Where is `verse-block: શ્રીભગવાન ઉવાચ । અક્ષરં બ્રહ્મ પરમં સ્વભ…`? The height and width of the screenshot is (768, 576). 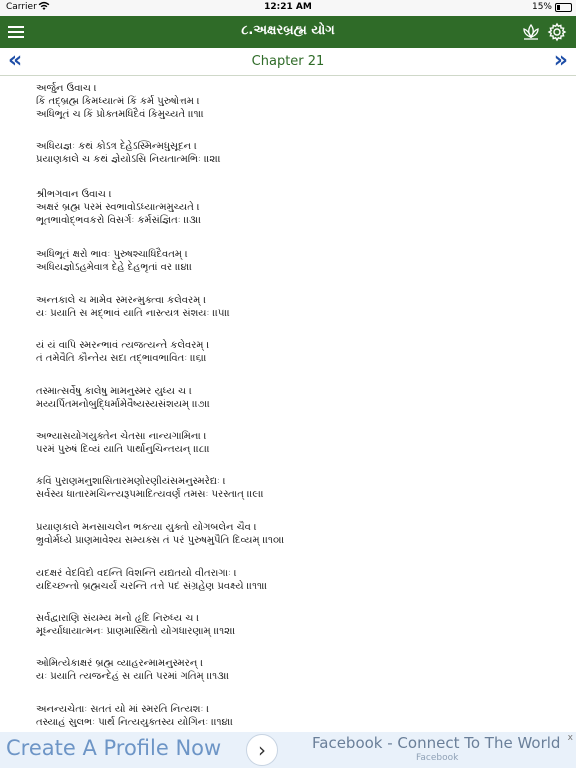
verse-block: શ્રીભગવાન ઉવાચ । અક્ષરં બ્રહ્મ પરમં સ્વભ… is located at coordinates (118, 207).